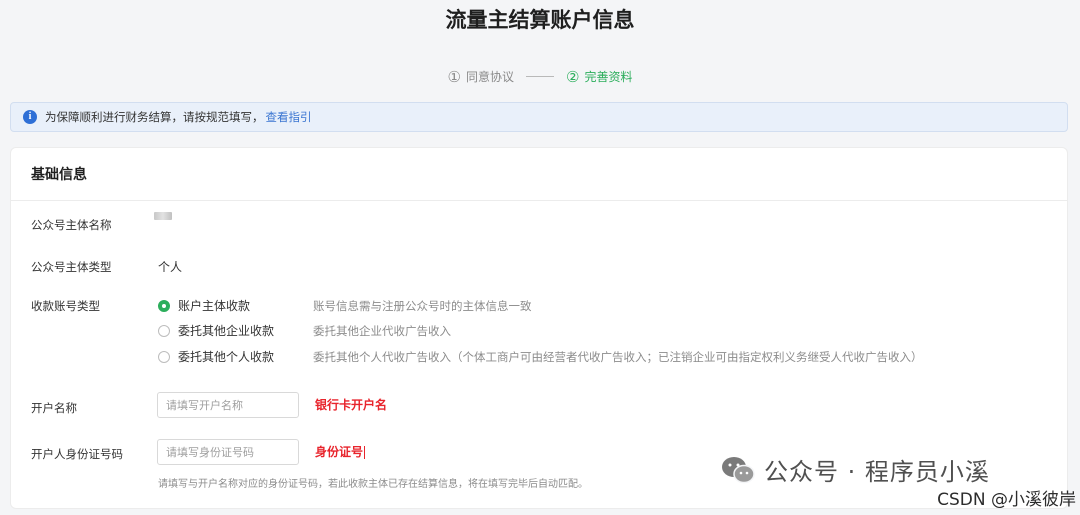 This screenshot has height=515, width=1080. I want to click on stepper: ① 同意协议 ② 完善资料, so click(540, 76).